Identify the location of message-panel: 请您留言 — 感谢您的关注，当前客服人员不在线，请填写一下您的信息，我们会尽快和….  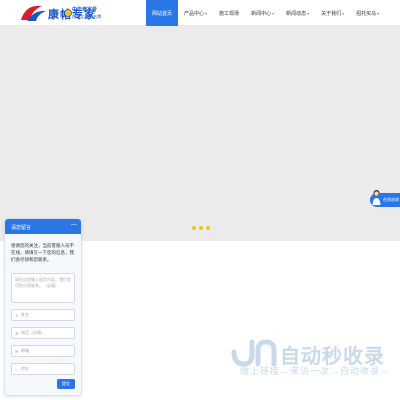
(43, 307).